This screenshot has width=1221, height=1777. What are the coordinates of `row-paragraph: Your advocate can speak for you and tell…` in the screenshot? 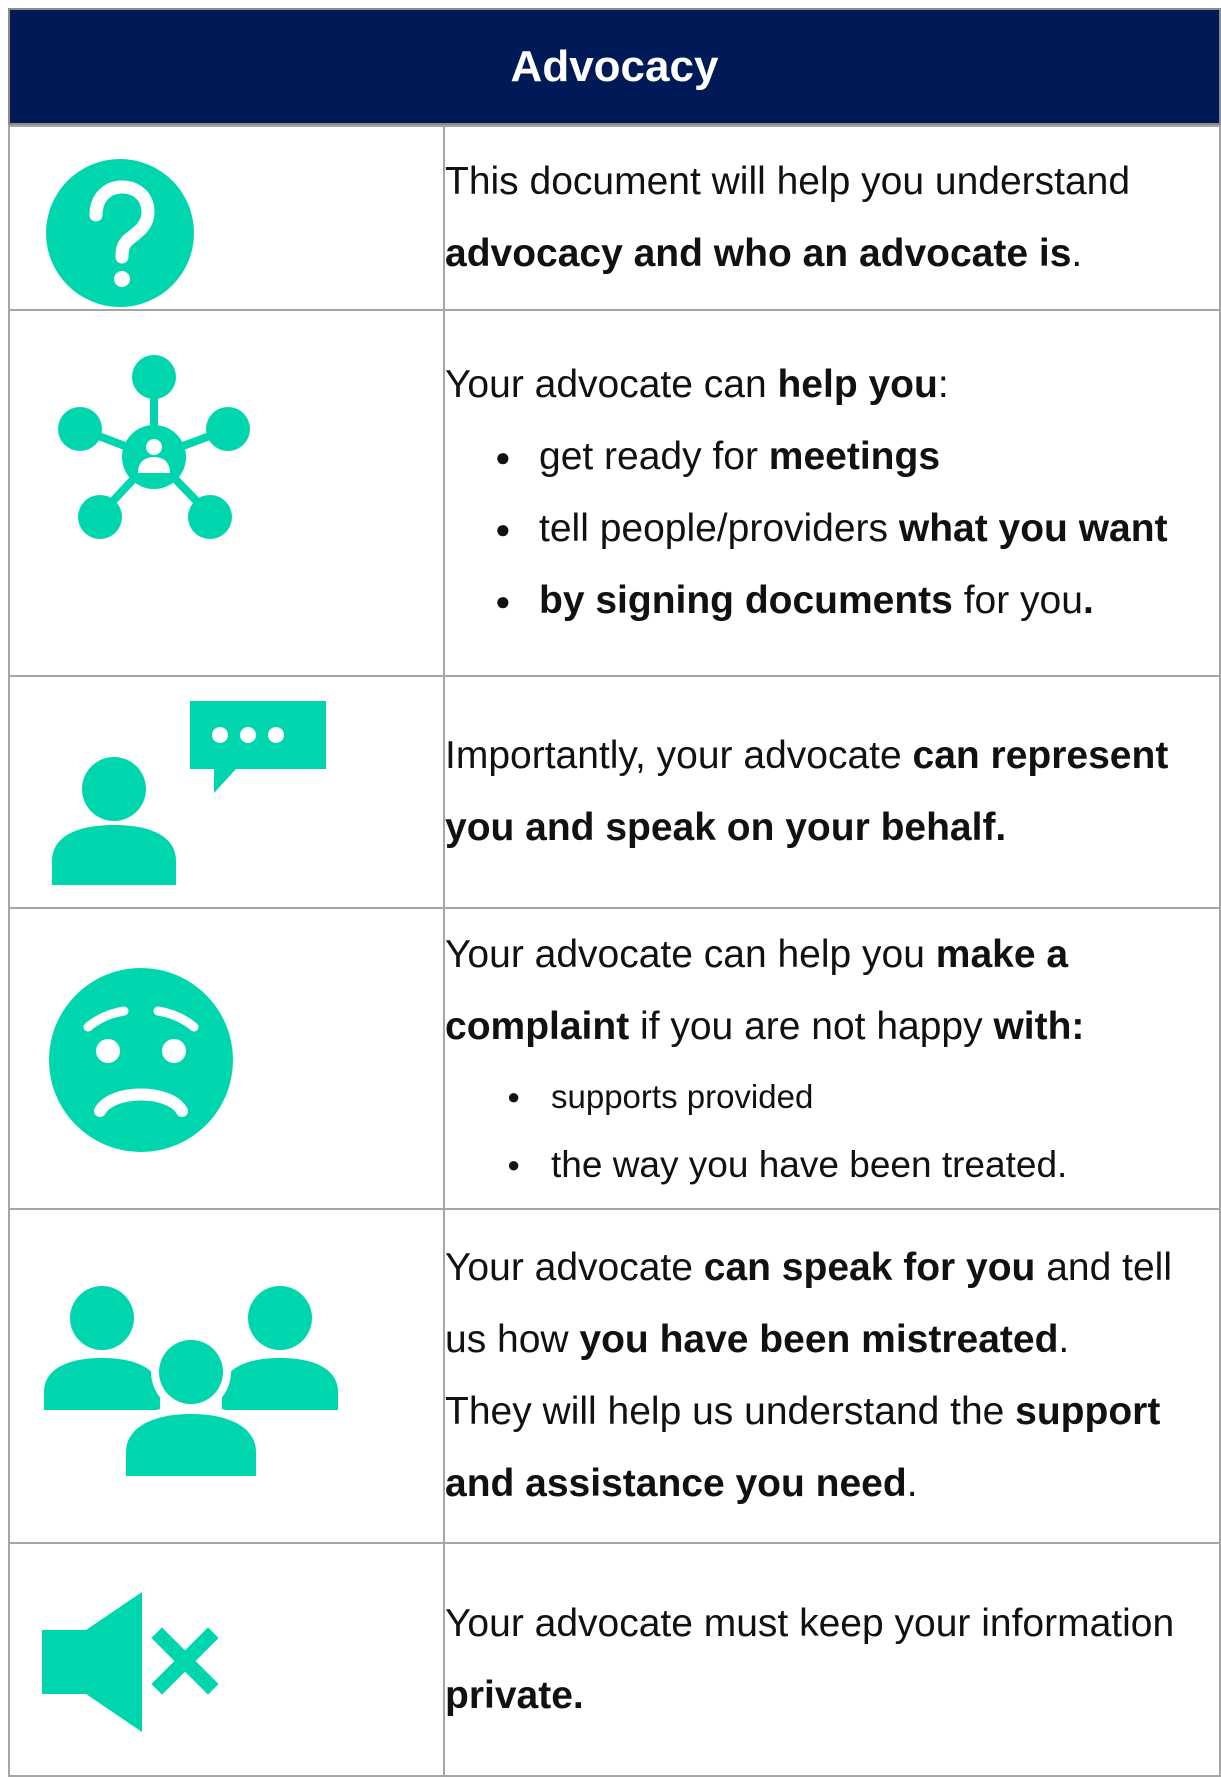 It's located at (832, 1304).